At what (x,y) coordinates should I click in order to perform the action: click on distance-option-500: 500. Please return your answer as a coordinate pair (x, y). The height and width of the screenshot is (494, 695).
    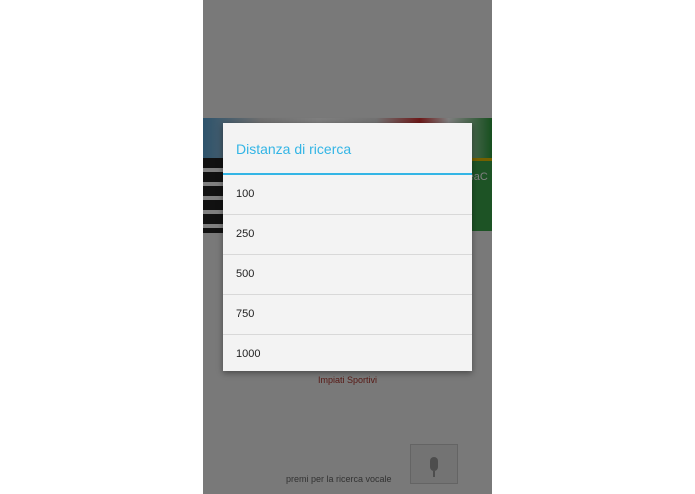
    Looking at the image, I should click on (347, 275).